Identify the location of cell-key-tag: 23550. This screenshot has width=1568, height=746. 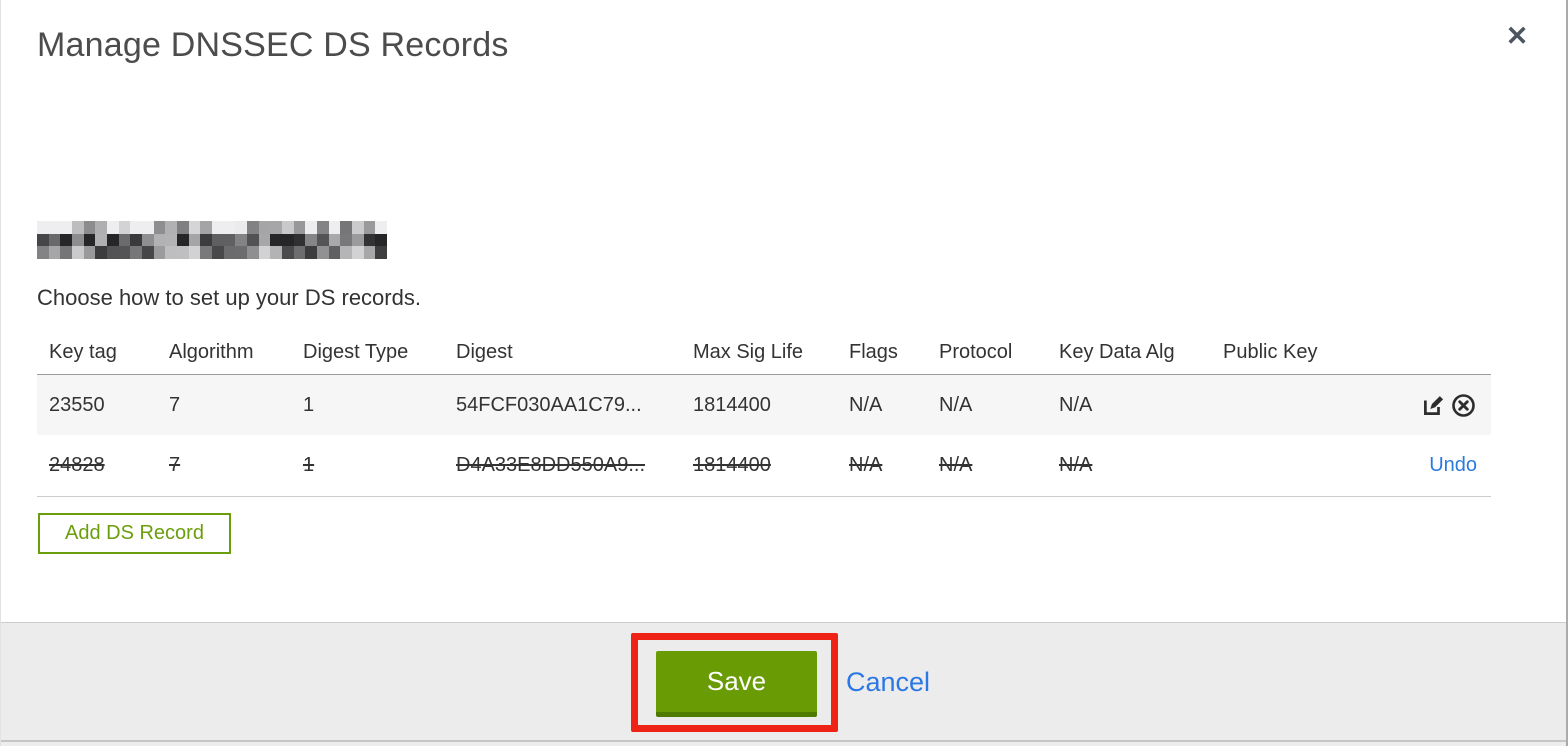
(77, 404).